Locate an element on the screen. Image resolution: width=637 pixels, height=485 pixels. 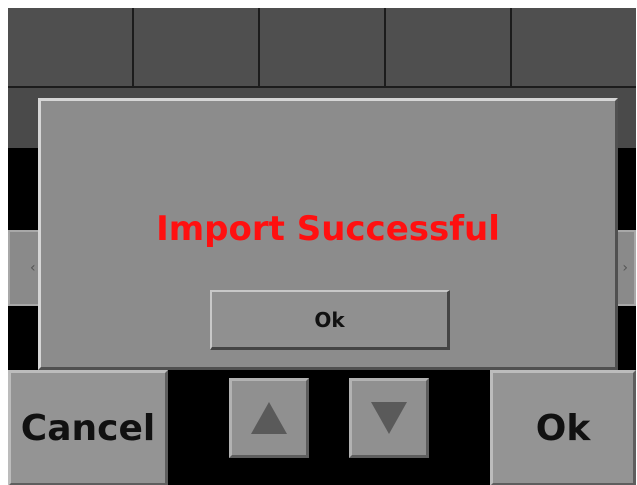
arrow-up-icon is located at coordinates (269, 418).